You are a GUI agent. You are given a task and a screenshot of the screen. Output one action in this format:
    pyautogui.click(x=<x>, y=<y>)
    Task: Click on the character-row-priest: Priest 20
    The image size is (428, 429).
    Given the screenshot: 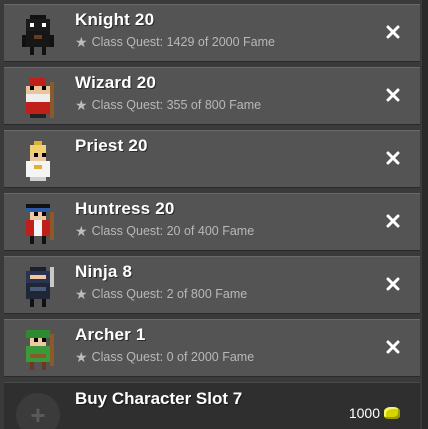 What is the action you would take?
    pyautogui.click(x=212, y=159)
    